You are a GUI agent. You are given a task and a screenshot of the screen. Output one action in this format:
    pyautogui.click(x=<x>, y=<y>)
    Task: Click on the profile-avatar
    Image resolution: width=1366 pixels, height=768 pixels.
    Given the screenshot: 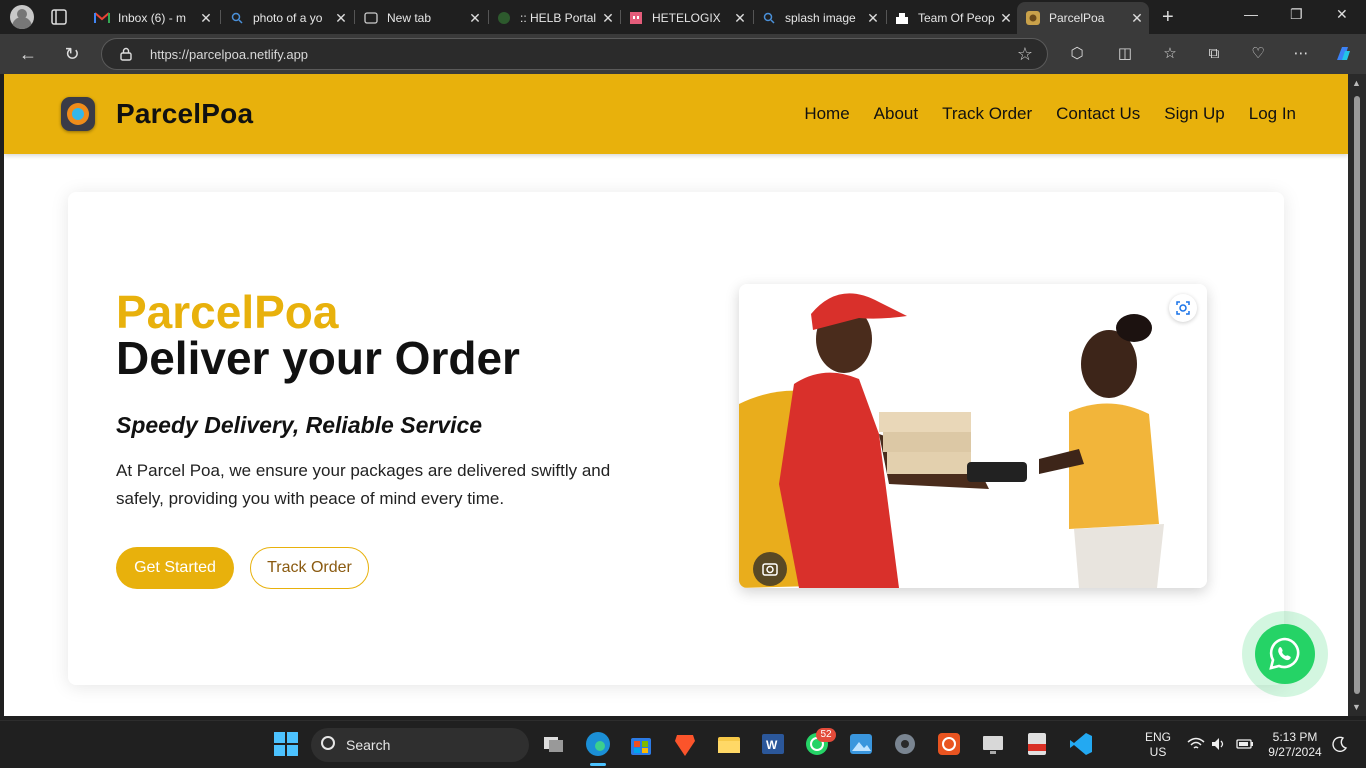 What is the action you would take?
    pyautogui.click(x=22, y=17)
    